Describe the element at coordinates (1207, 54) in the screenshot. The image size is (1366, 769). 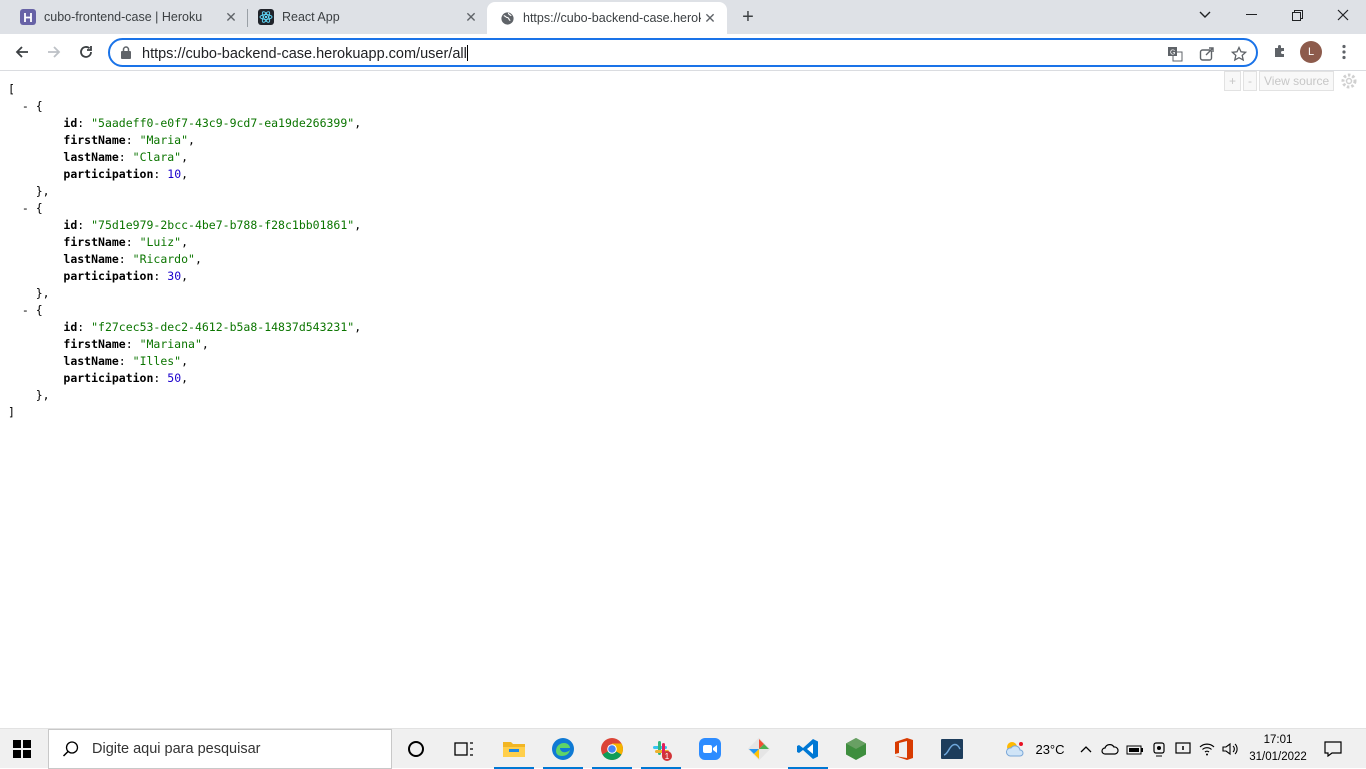
I see `share-icon` at that location.